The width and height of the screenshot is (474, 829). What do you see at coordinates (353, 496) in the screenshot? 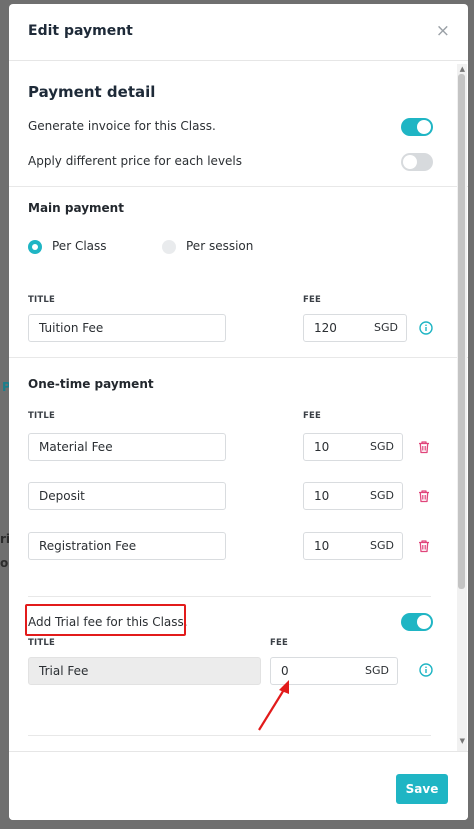
I see `deposit-amount-input: 10 SGD` at bounding box center [353, 496].